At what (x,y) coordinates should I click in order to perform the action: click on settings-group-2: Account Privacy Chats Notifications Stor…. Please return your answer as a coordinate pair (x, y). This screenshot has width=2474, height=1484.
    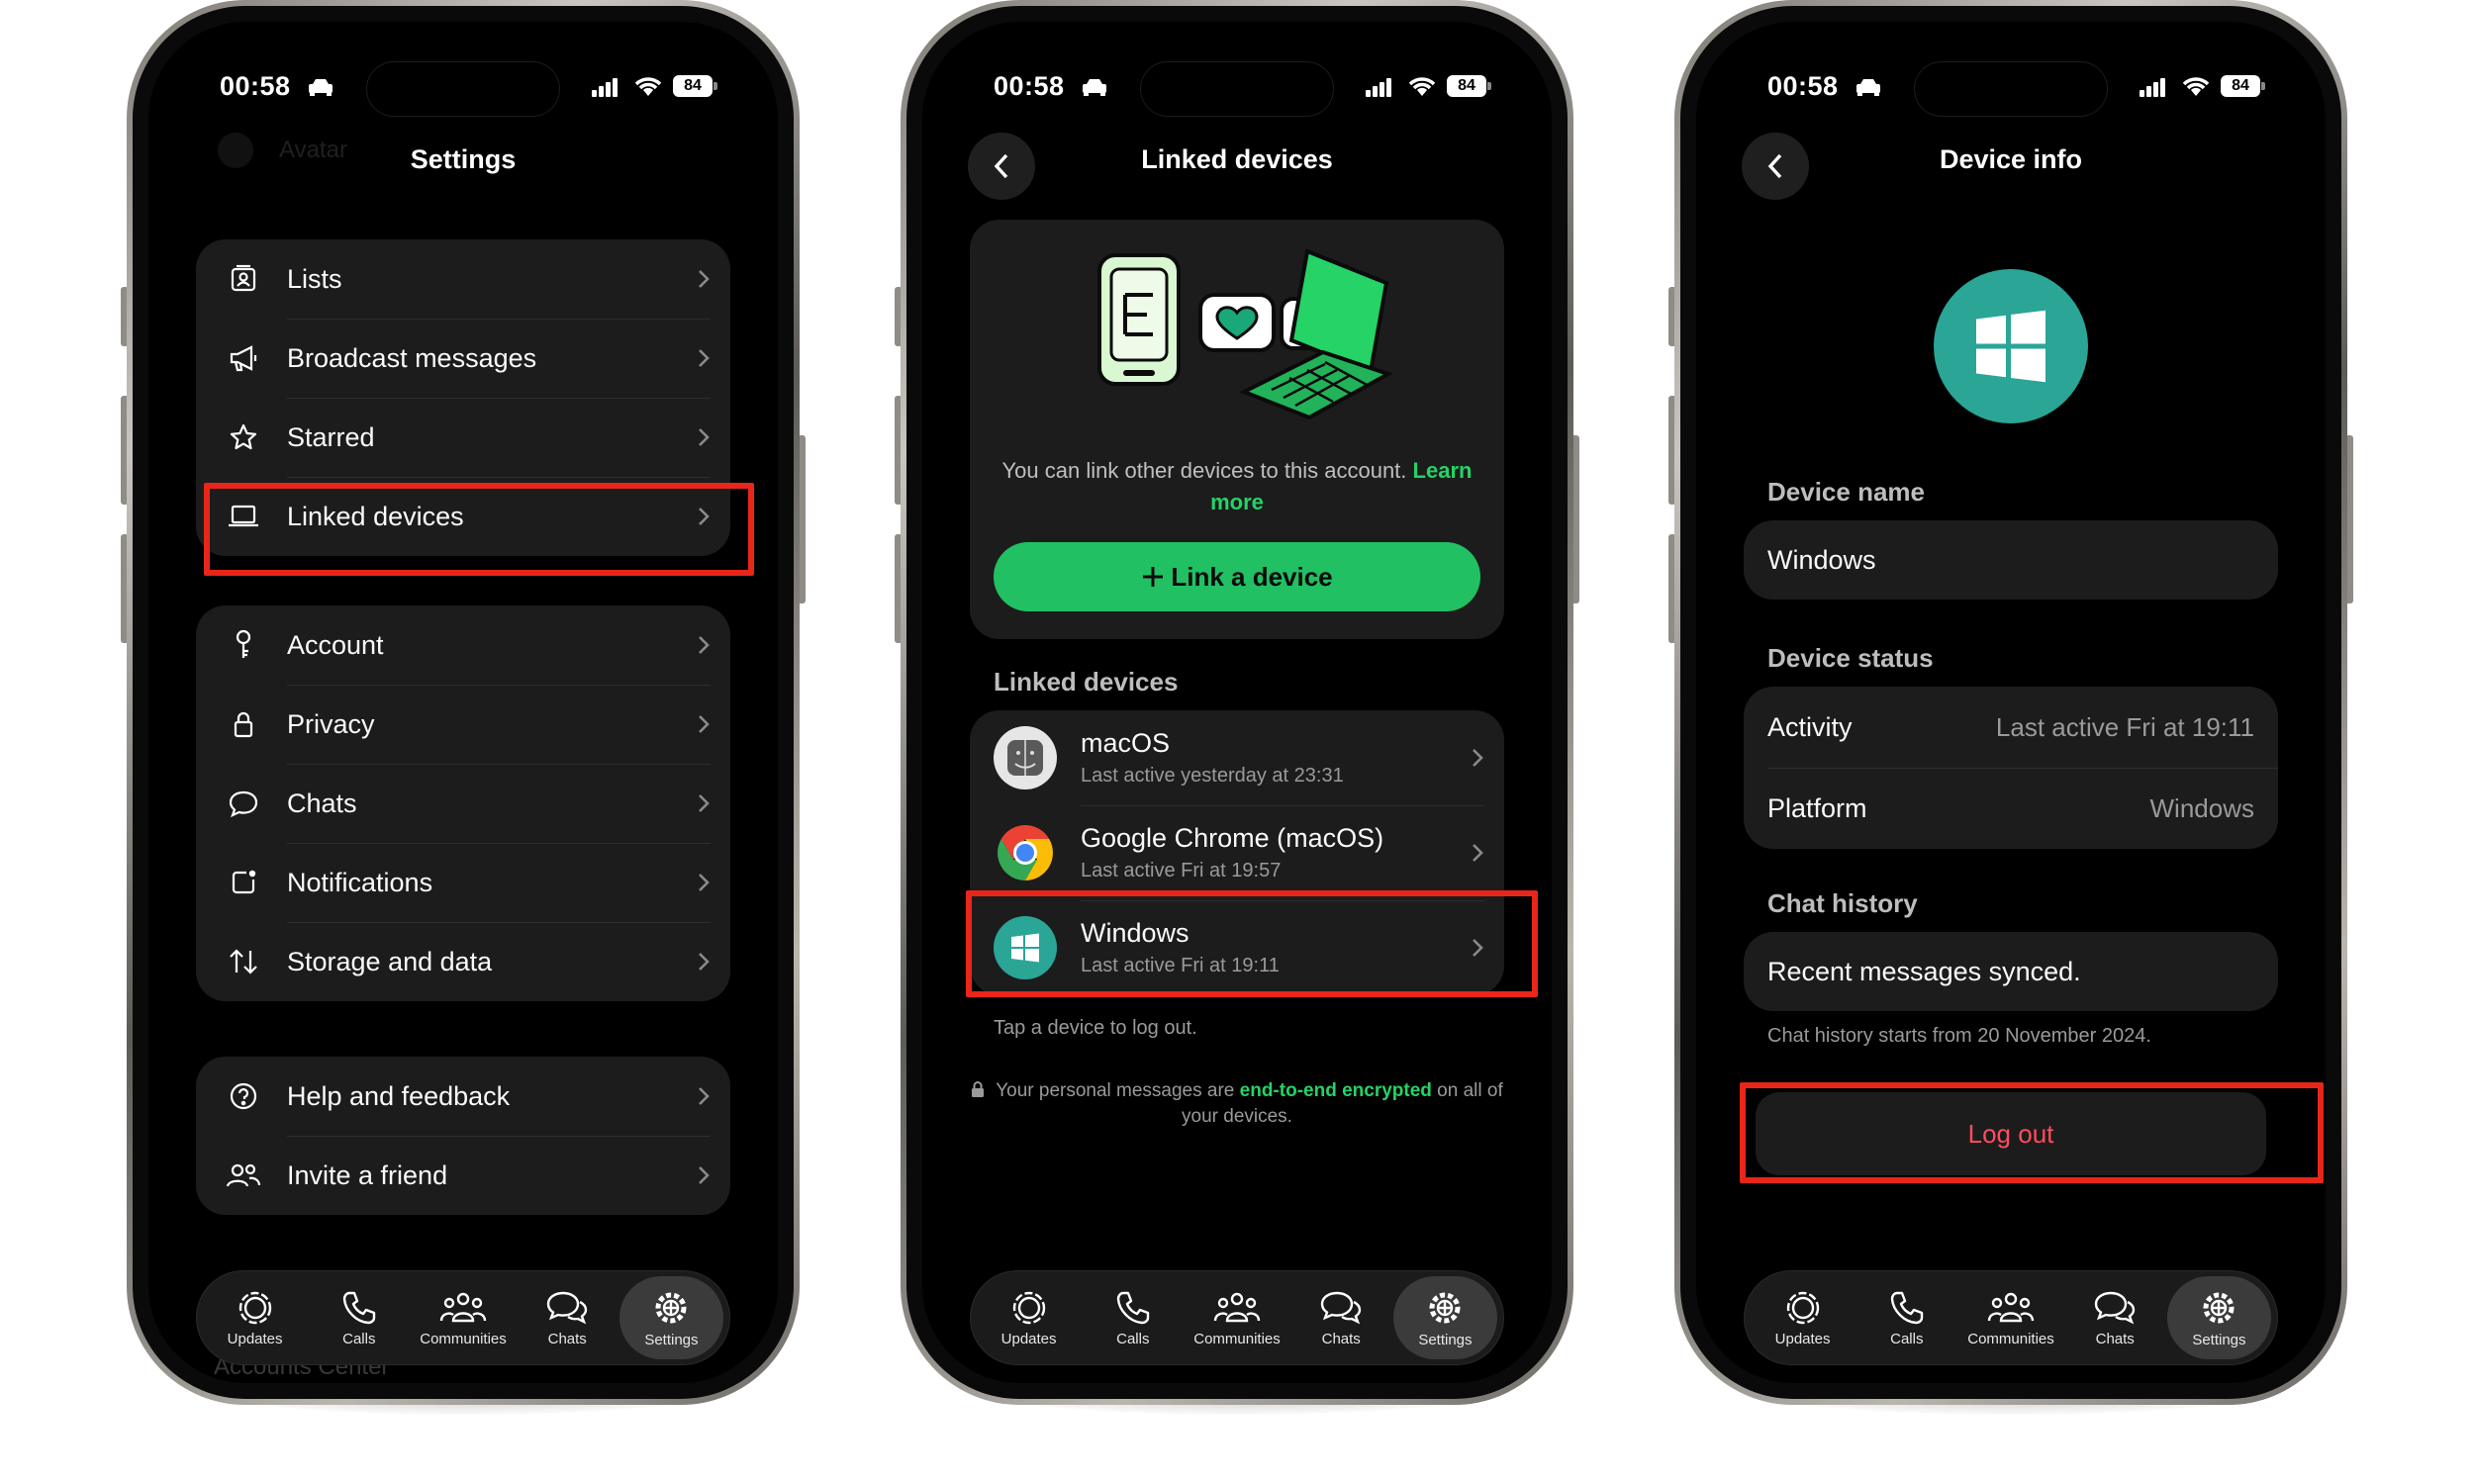
    Looking at the image, I should click on (463, 803).